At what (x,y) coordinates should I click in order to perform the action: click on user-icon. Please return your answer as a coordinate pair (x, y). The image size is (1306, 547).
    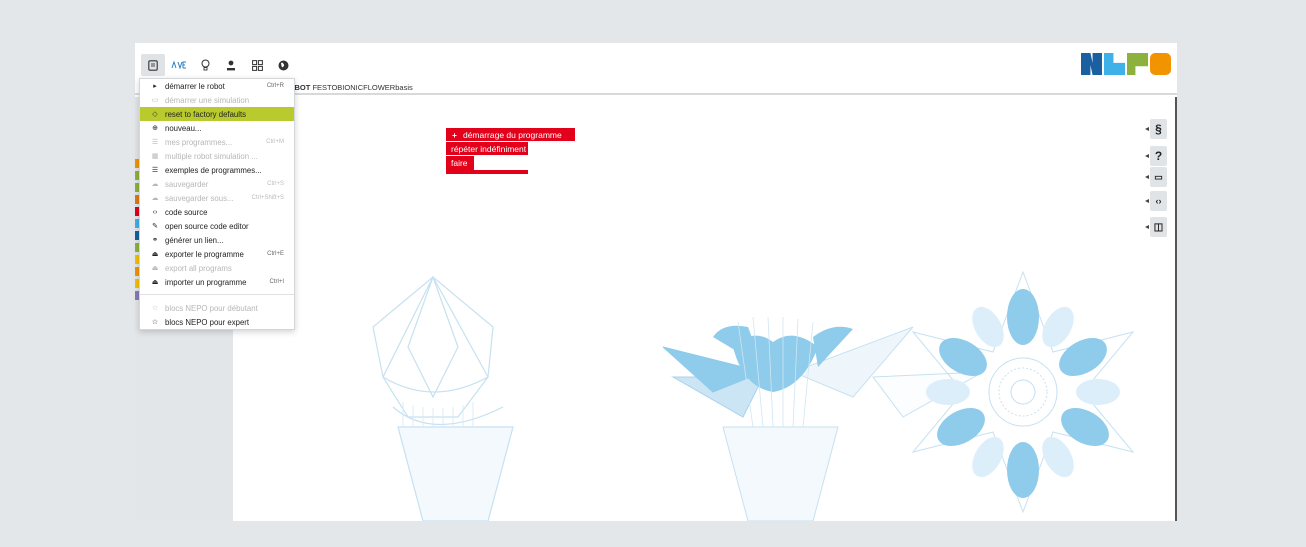
    Looking at the image, I should click on (231, 65).